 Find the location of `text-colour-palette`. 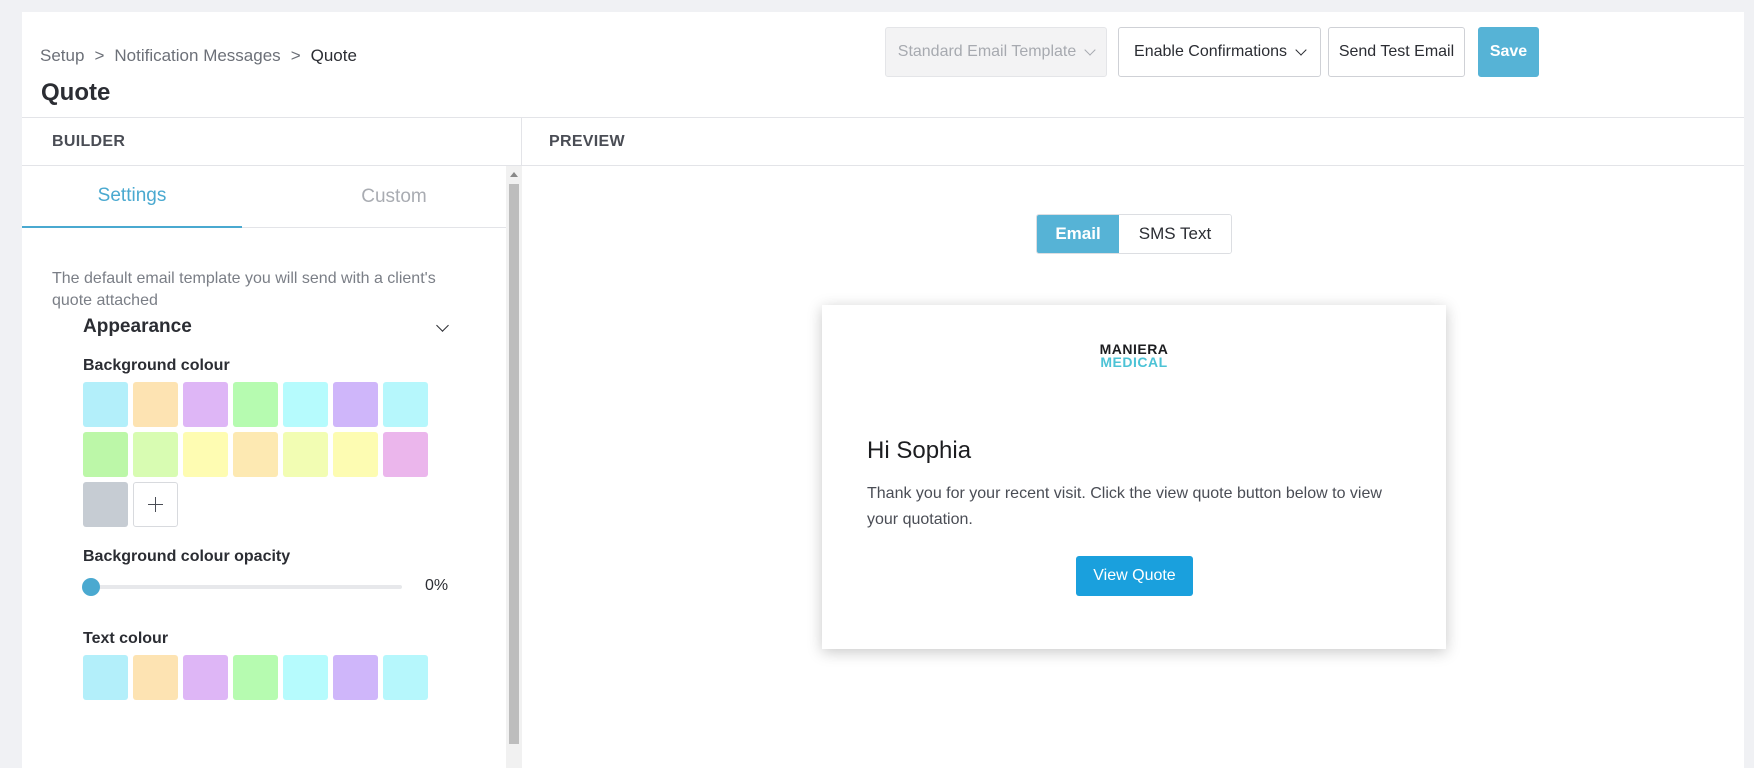

text-colour-palette is located at coordinates (255, 677).